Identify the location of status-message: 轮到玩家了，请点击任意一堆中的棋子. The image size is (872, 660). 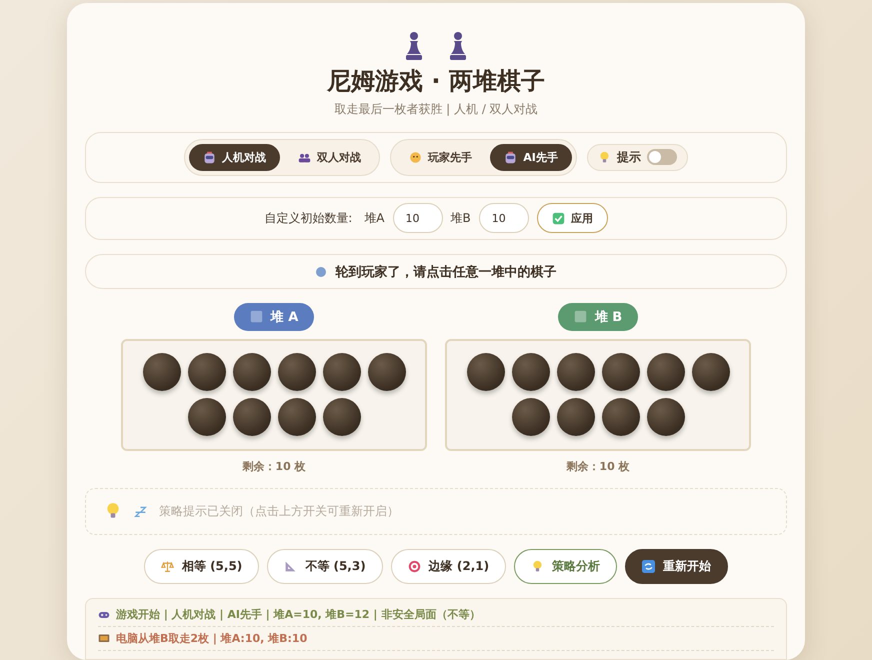
(446, 272).